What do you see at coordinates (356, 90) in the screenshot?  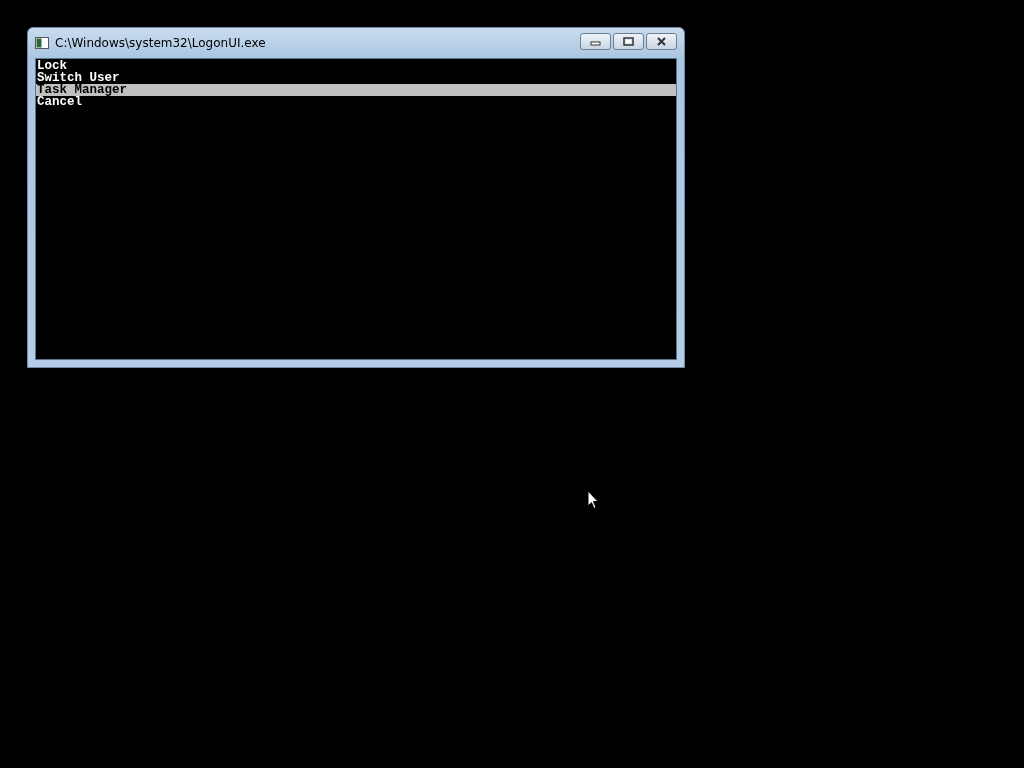 I see `menu-option: Task Manager` at bounding box center [356, 90].